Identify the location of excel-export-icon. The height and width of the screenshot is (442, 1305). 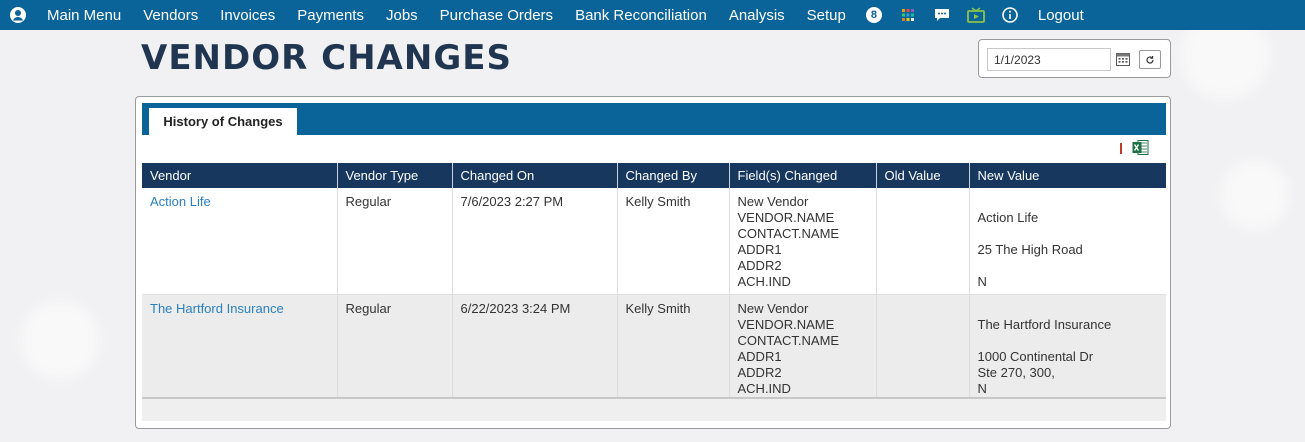
(1140, 147).